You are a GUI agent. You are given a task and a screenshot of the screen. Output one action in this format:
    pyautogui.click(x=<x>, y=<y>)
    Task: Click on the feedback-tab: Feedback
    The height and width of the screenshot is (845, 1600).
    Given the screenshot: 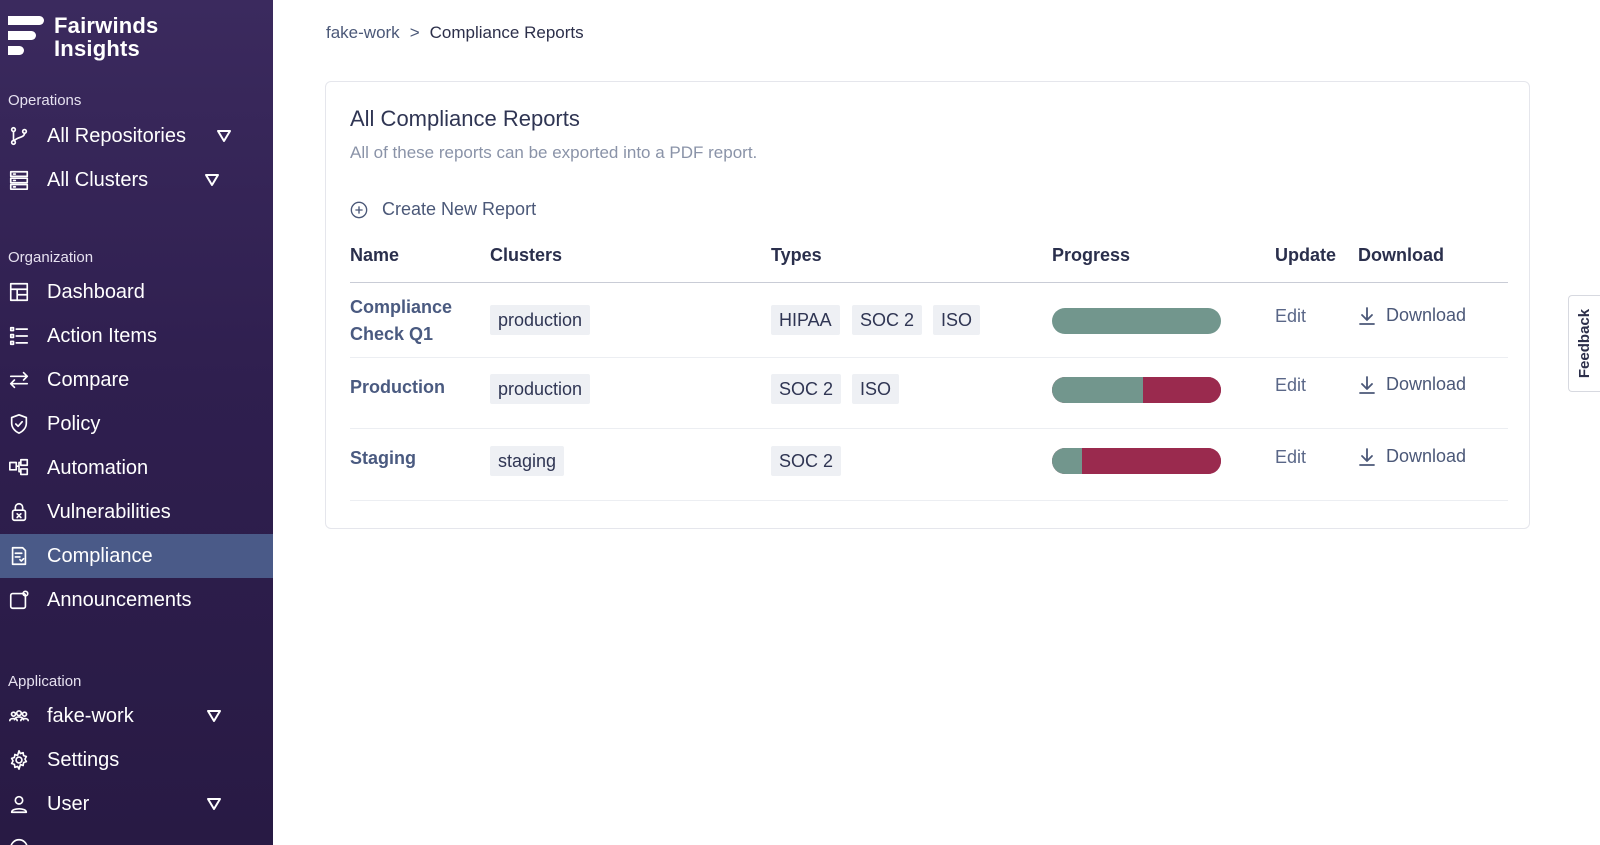 What is the action you would take?
    pyautogui.click(x=1584, y=343)
    